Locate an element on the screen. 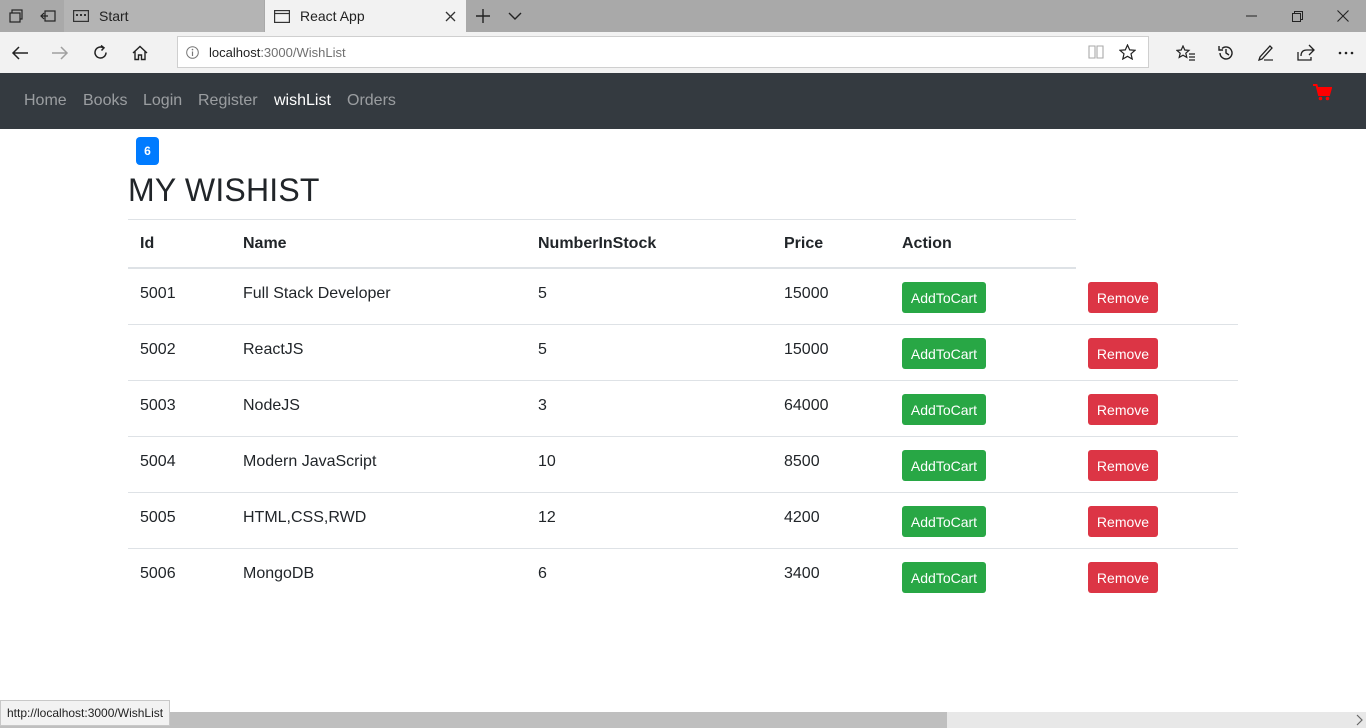 Image resolution: width=1366 pixels, height=728 pixels. cell-stock: 10 is located at coordinates (547, 461).